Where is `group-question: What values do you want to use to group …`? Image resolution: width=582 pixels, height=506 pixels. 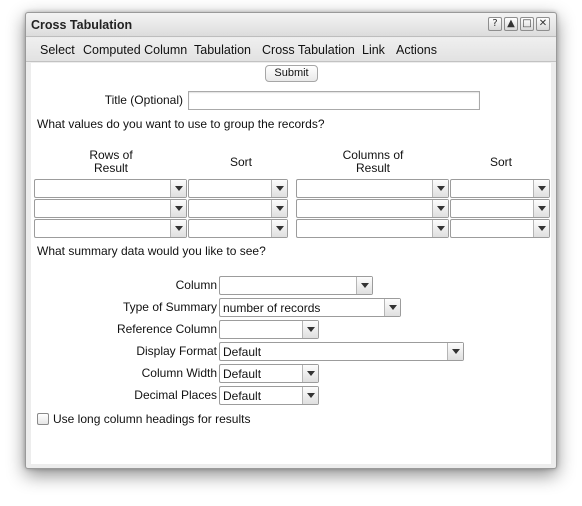
group-question: What values do you want to use to group … is located at coordinates (181, 124).